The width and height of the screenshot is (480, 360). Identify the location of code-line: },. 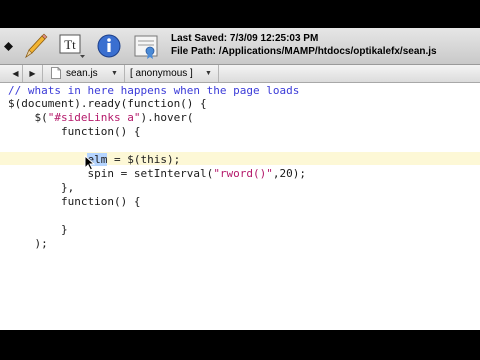
(41, 187).